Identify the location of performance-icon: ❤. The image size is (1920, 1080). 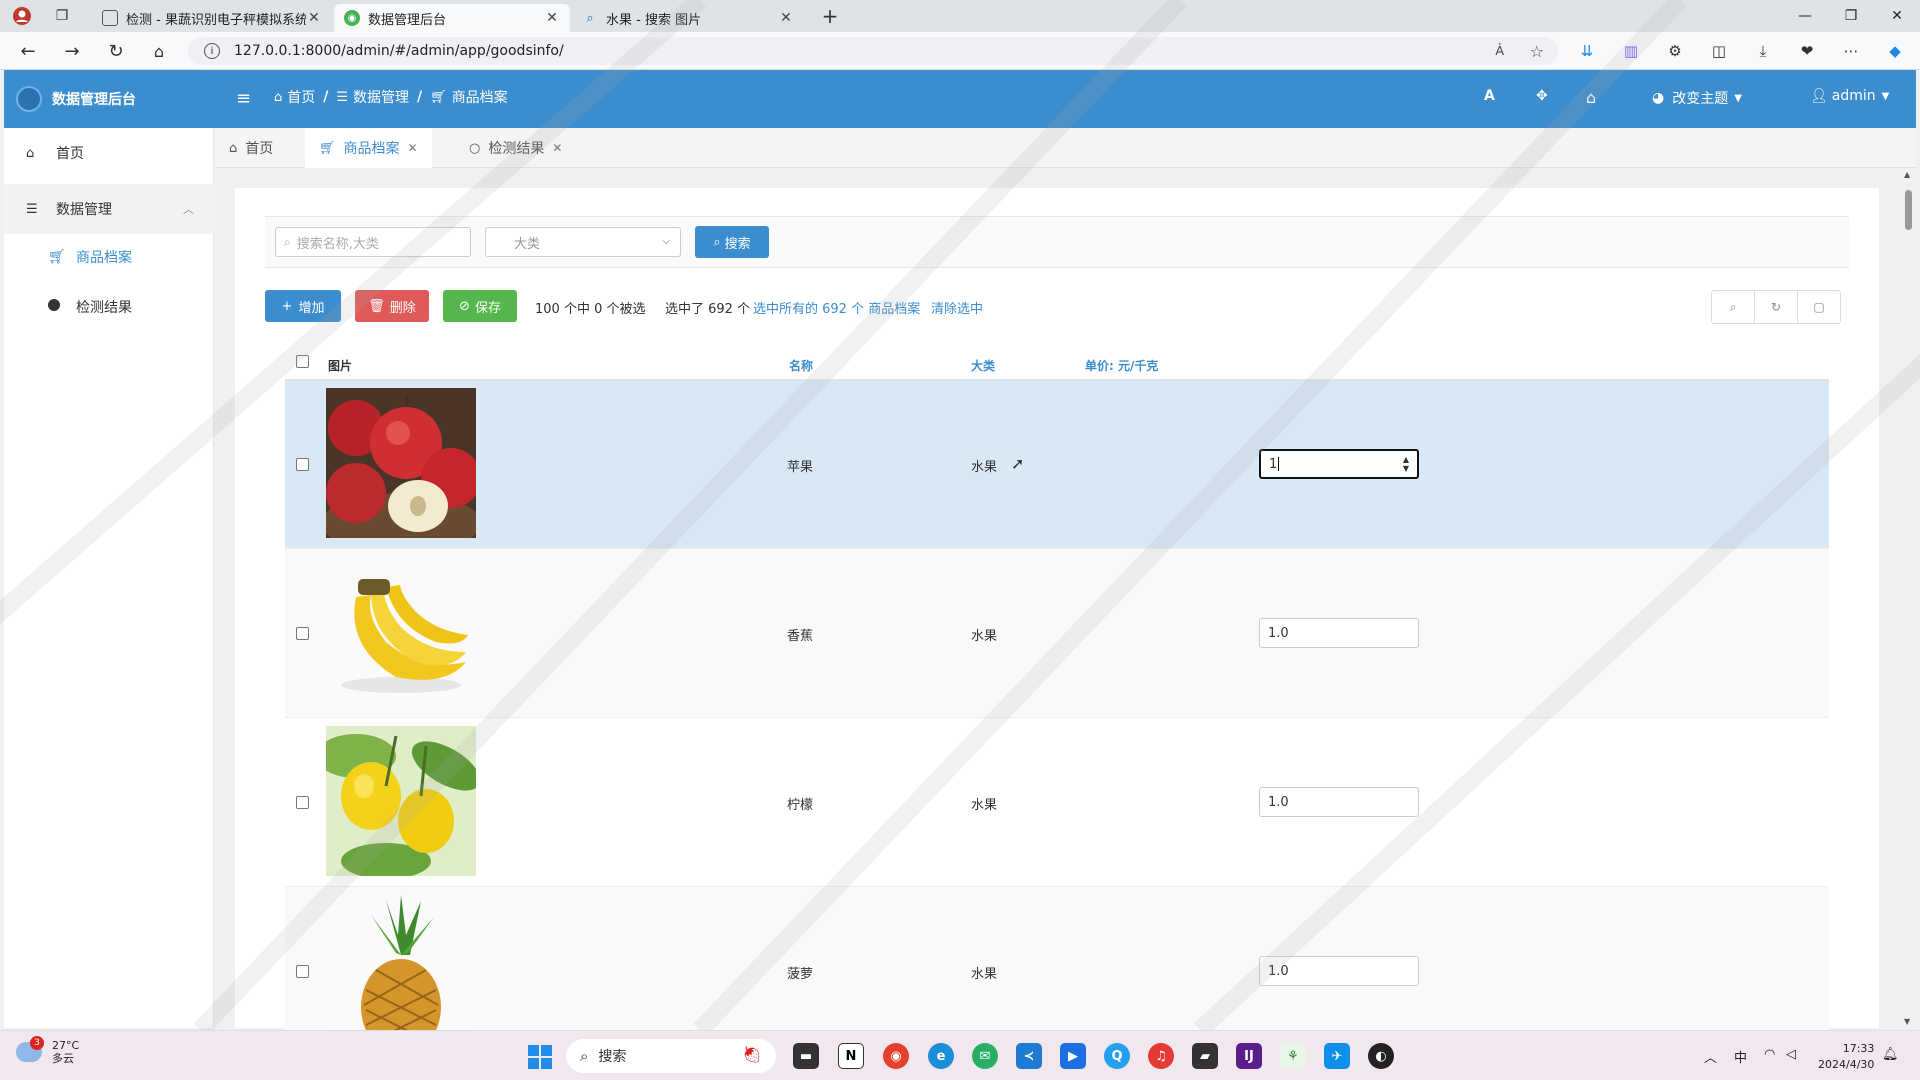
(1807, 51).